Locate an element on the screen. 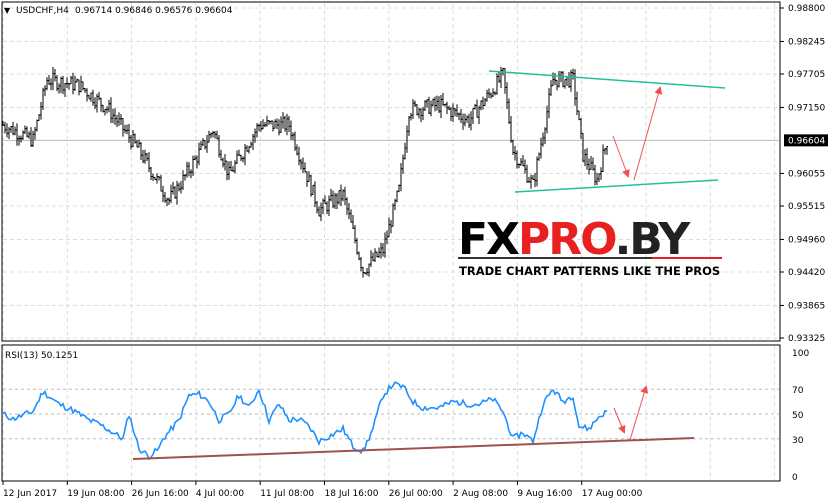 The height and width of the screenshot is (504, 830). rsi-label: RSI(13) 50.1251 is located at coordinates (41, 356).